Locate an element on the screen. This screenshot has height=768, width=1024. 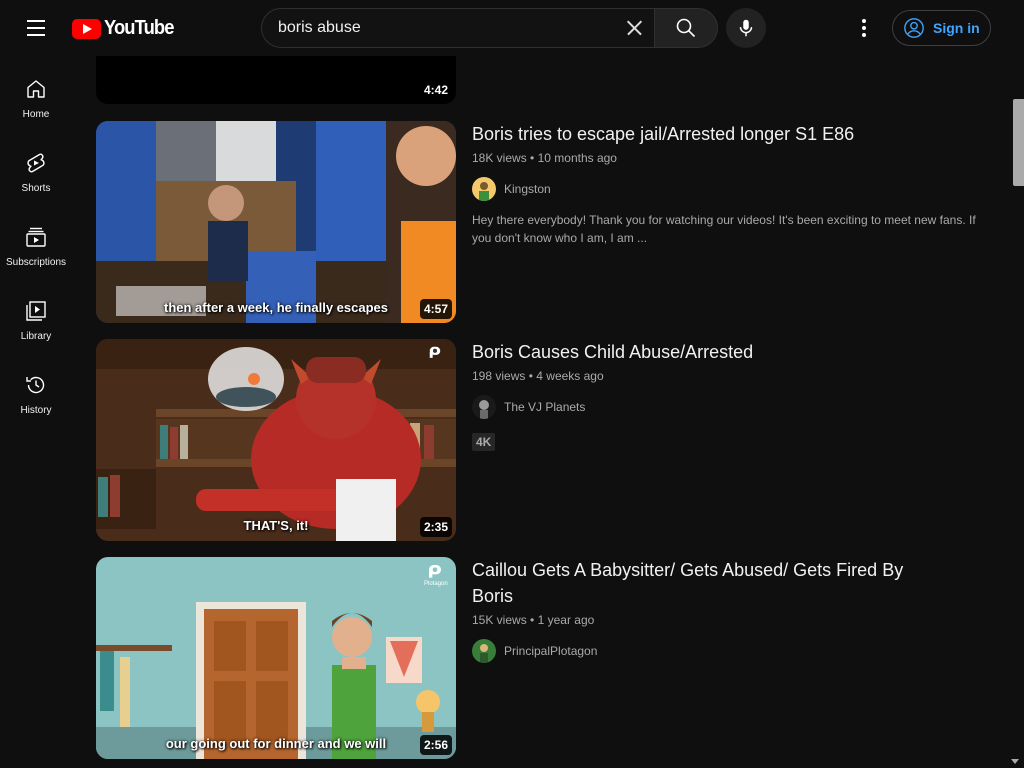
plotagon-logo-icon: Plotagon is located at coordinates (436, 575).